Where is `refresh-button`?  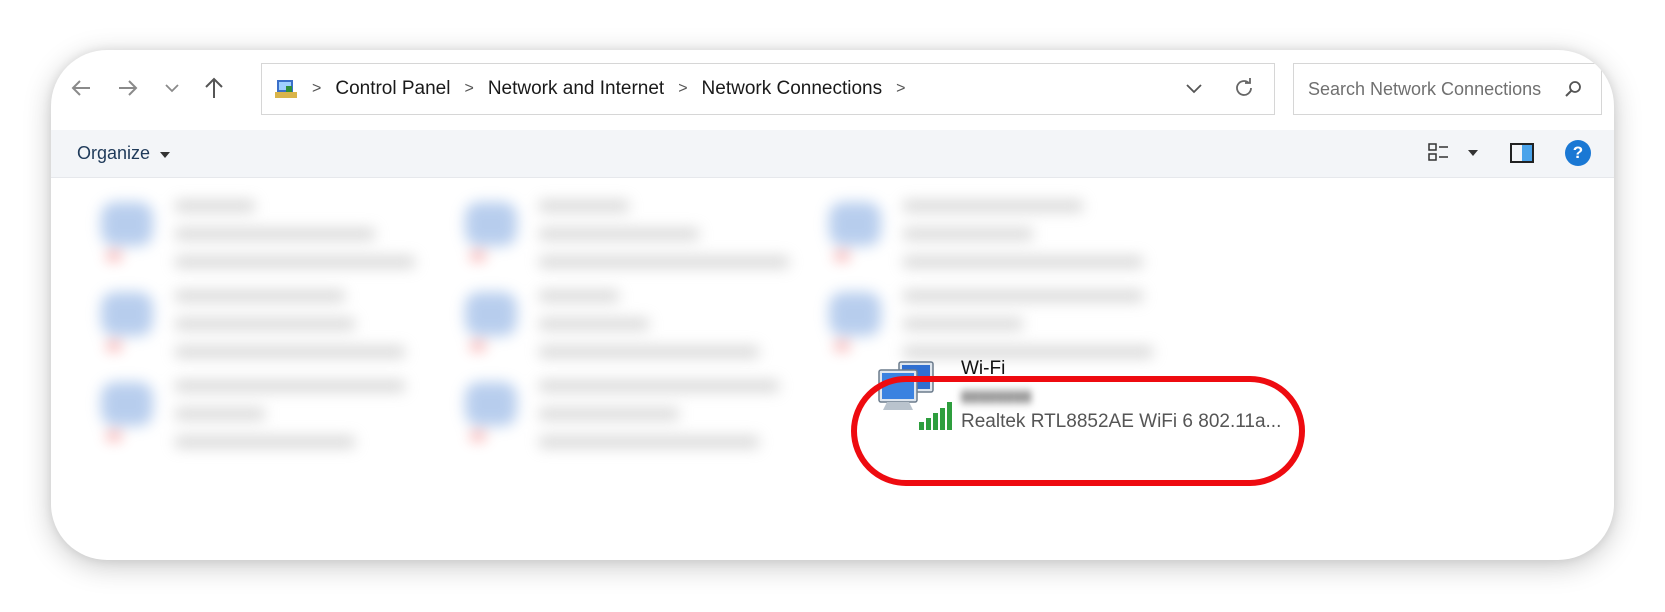 refresh-button is located at coordinates (1244, 90).